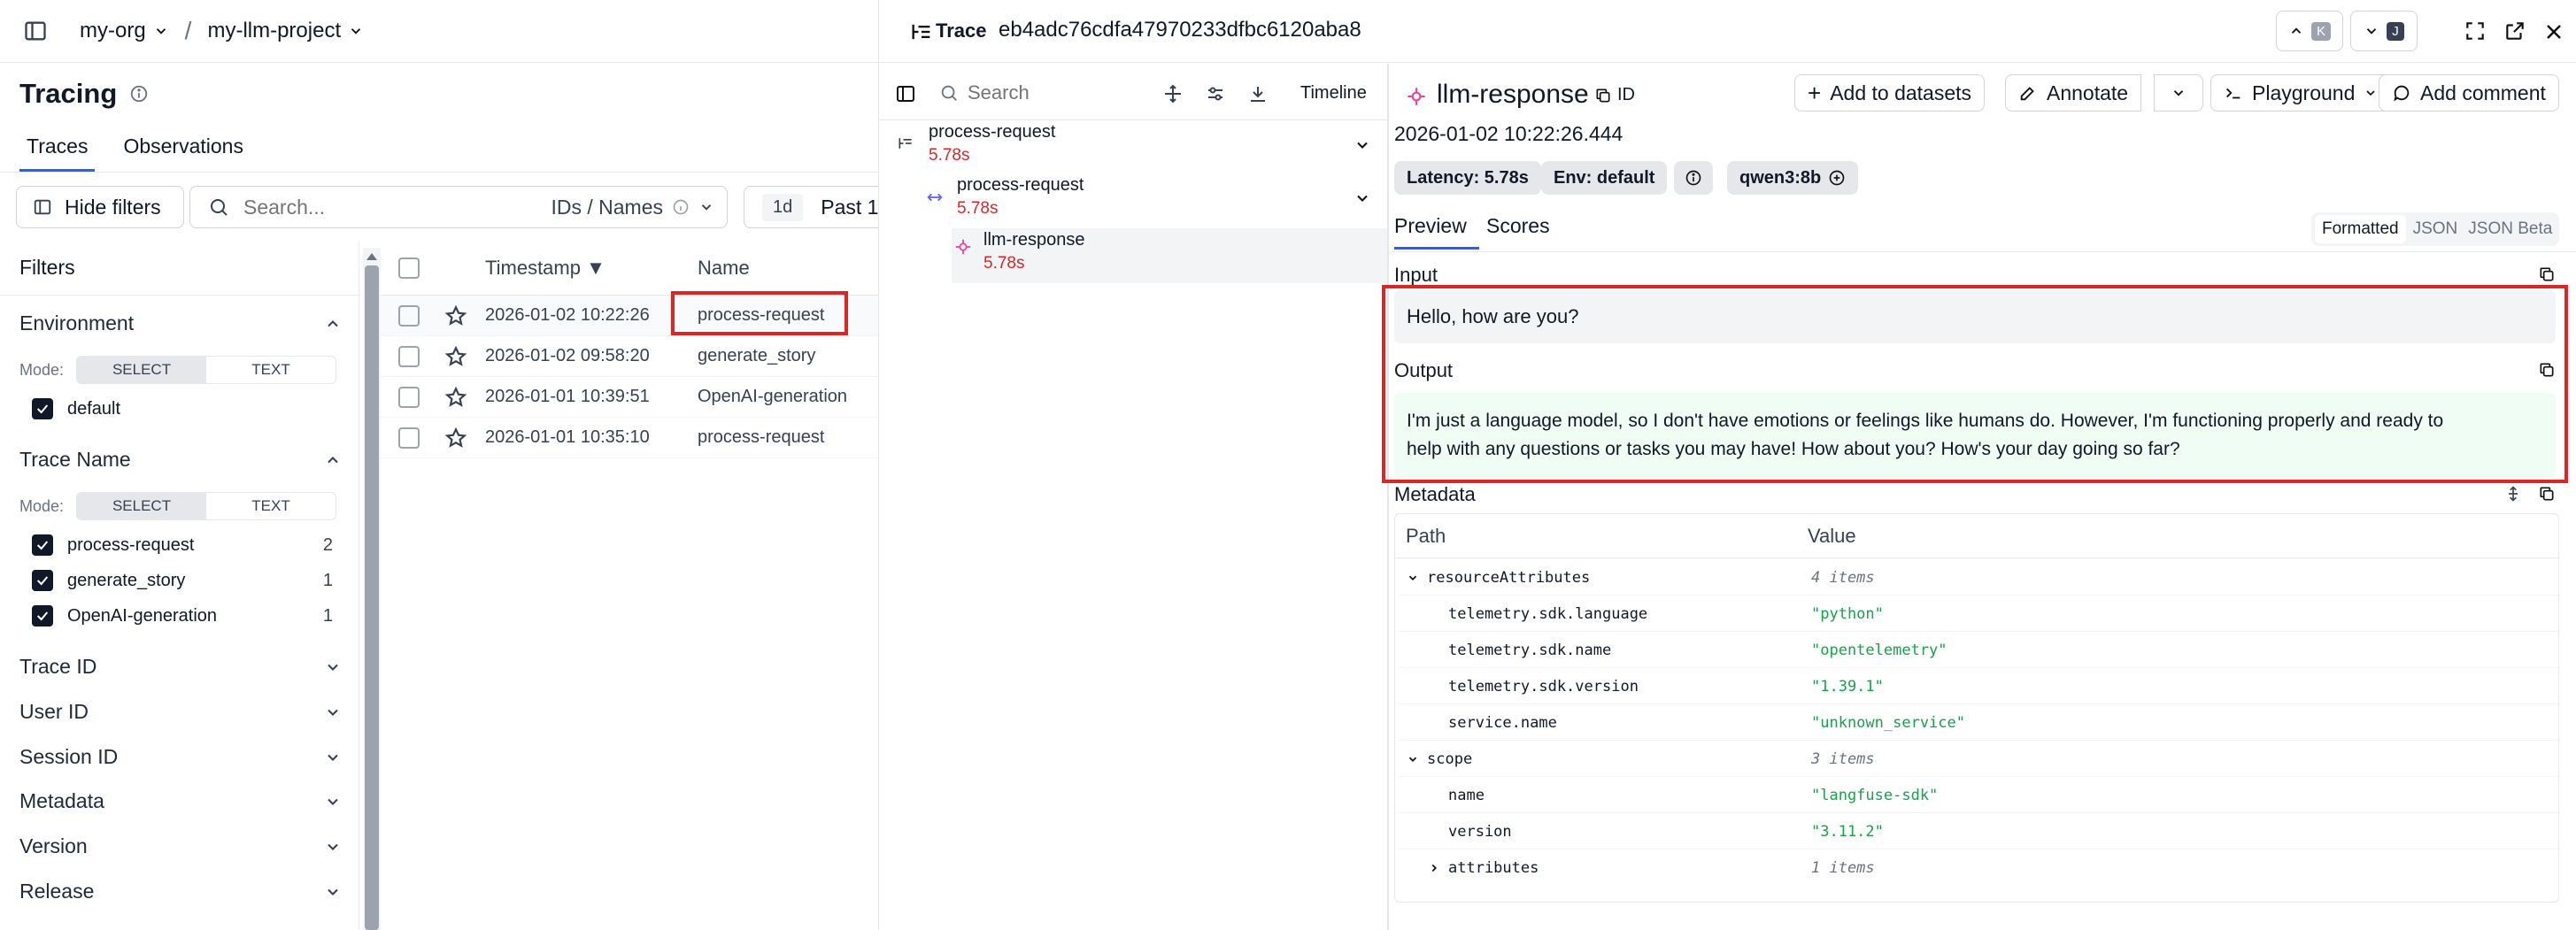 The image size is (2576, 930). Describe the element at coordinates (1436, 232) in the screenshot. I see `tab-preview: Preview` at that location.